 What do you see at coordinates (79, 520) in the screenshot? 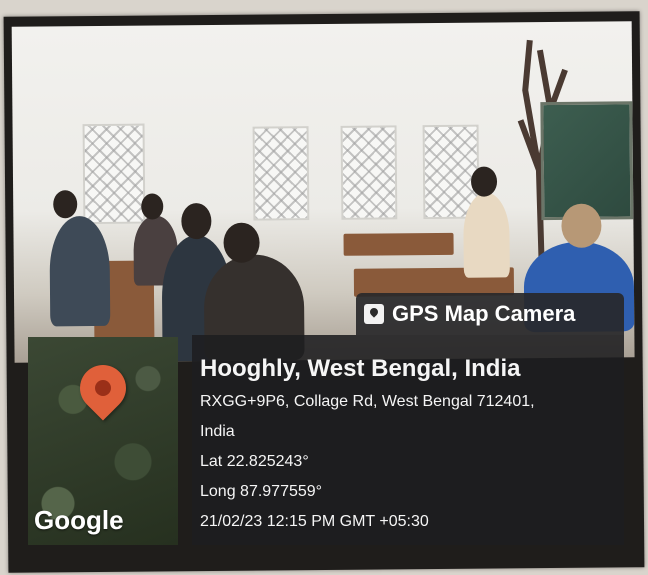
I see `google-attribution: Google` at bounding box center [79, 520].